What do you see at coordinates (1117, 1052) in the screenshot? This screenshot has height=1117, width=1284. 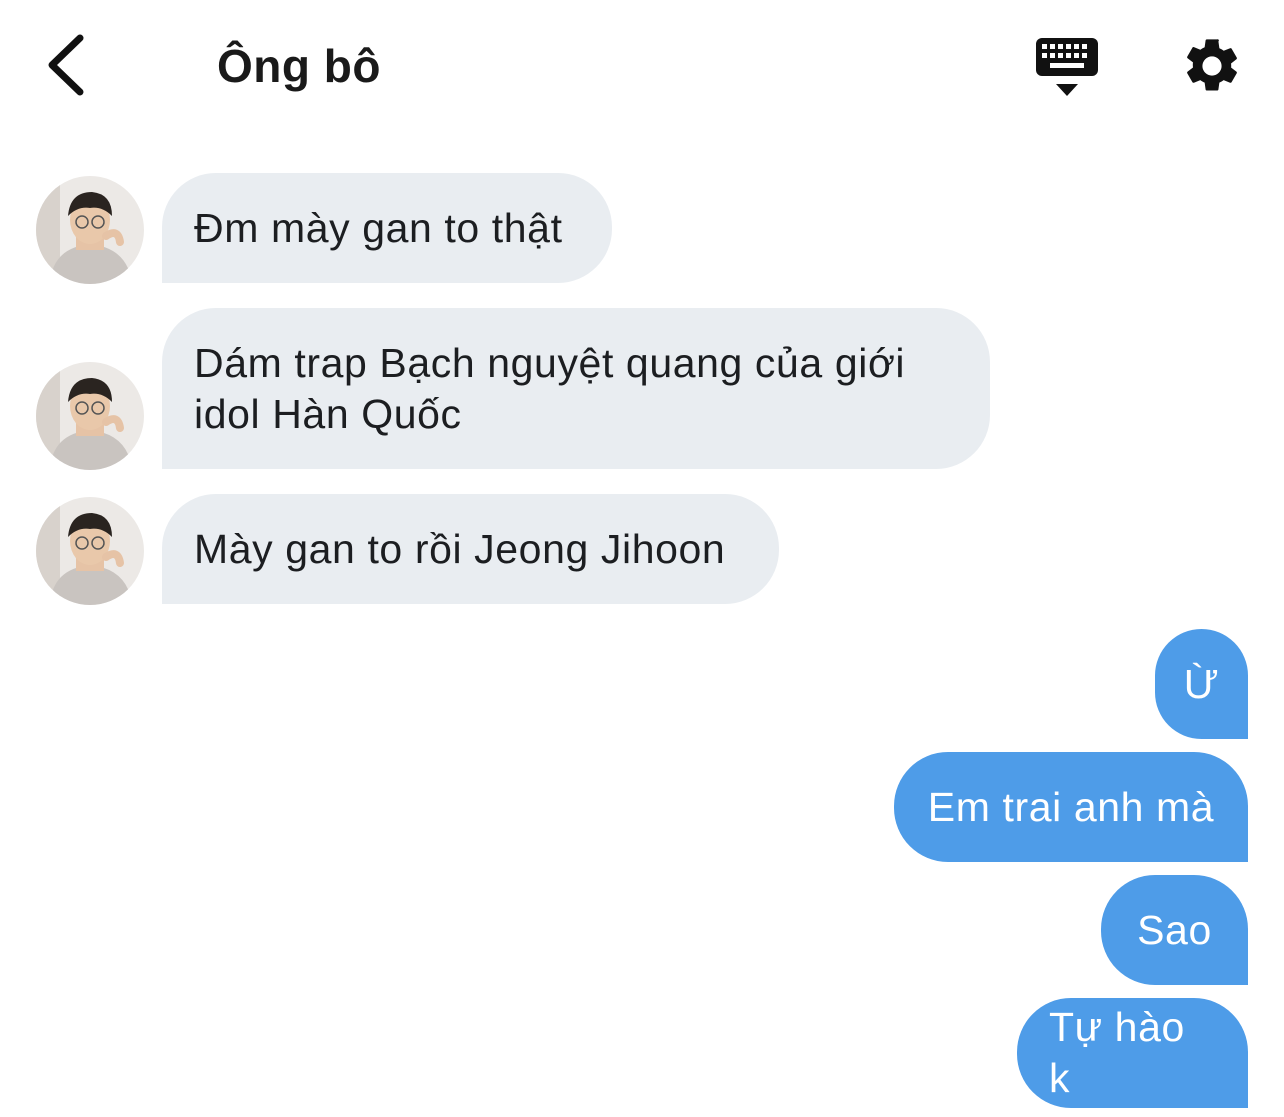 I see `message-text: Tự hào k` at bounding box center [1117, 1052].